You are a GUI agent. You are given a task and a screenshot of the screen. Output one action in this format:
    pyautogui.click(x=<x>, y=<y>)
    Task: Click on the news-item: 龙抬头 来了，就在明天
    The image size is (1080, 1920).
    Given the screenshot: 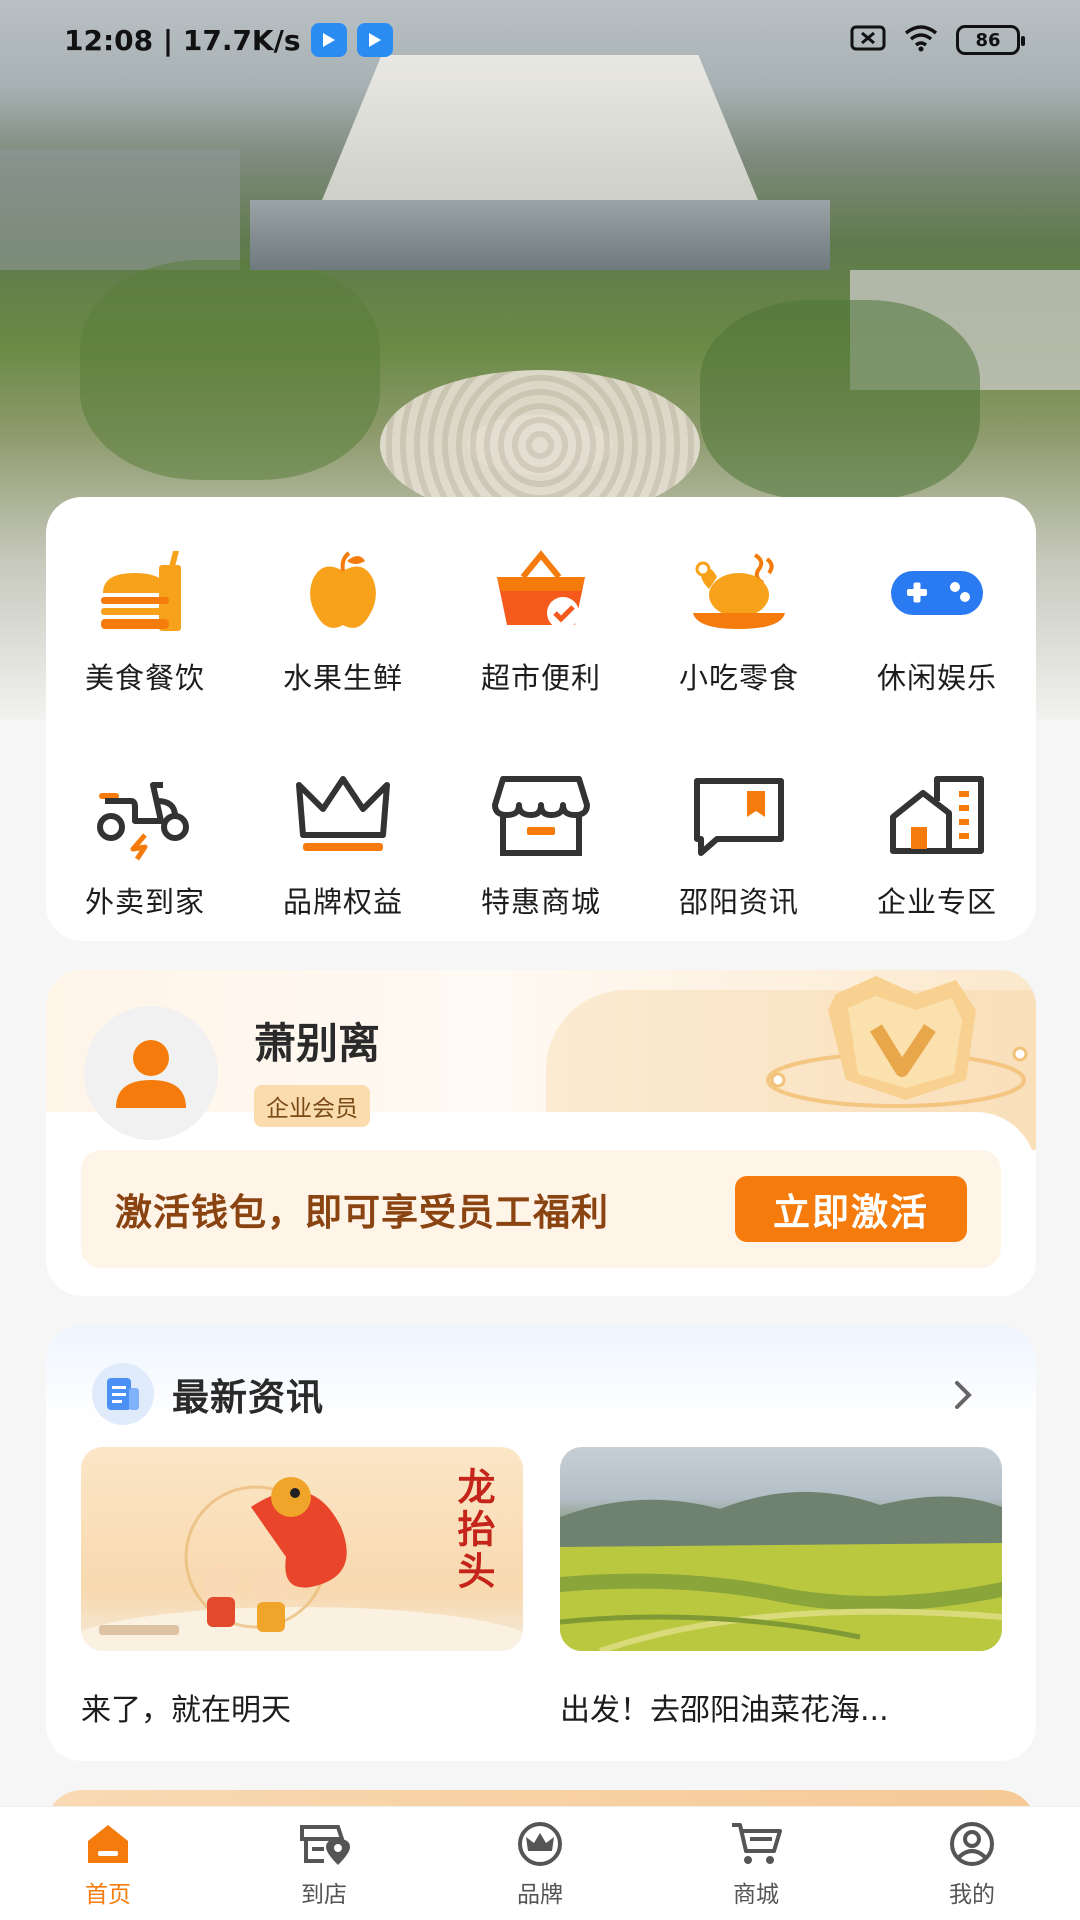 What is the action you would take?
    pyautogui.click(x=302, y=1588)
    